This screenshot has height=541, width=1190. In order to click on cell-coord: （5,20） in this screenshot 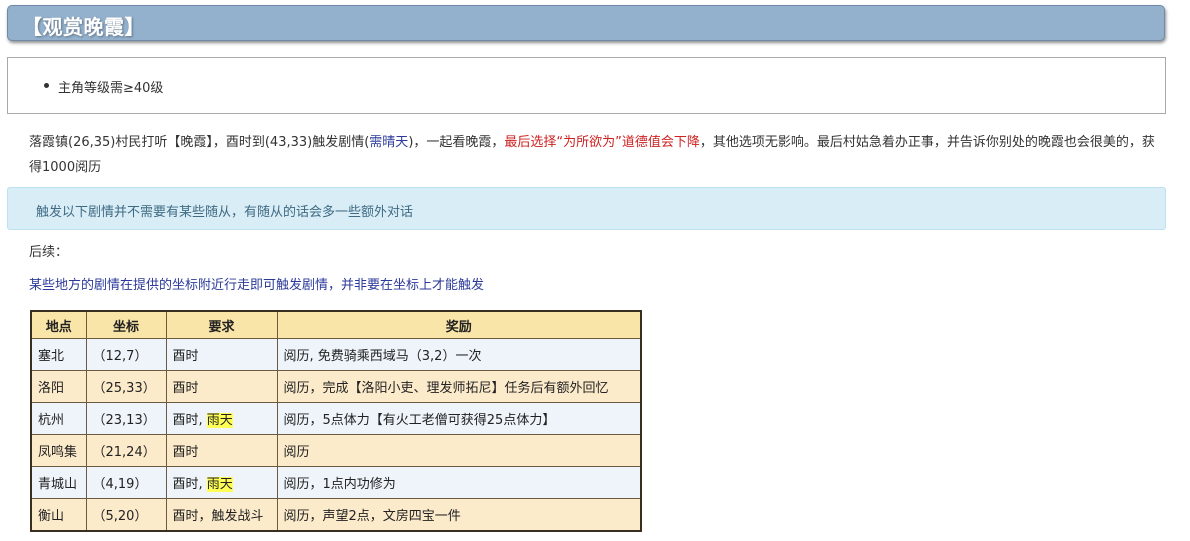, I will do `click(126, 515)`.